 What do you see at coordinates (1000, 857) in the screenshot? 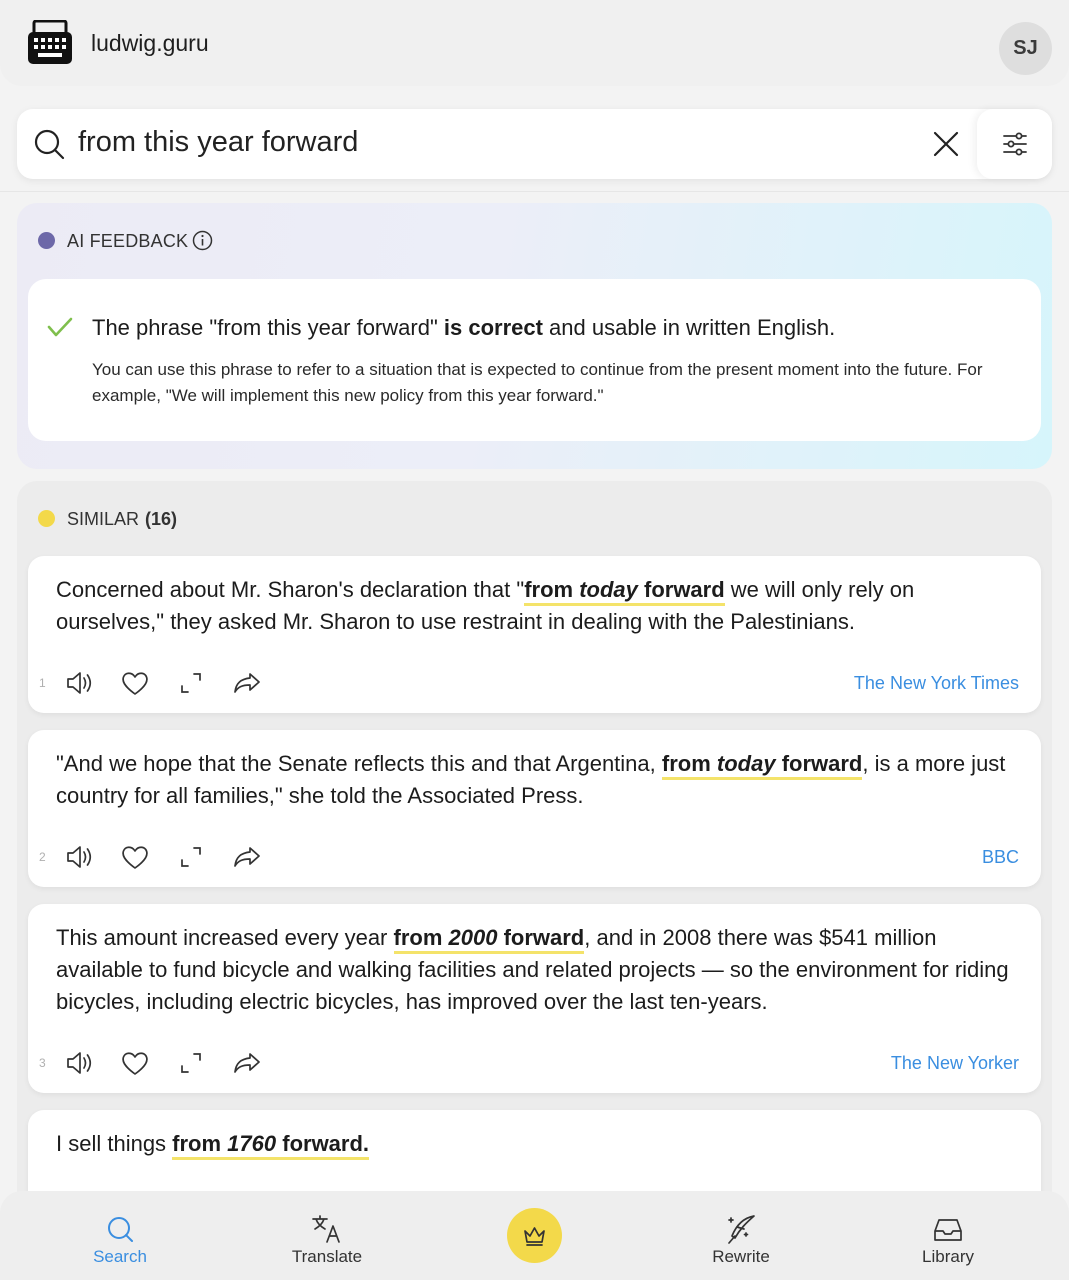
I see `source-link: BBC` at bounding box center [1000, 857].